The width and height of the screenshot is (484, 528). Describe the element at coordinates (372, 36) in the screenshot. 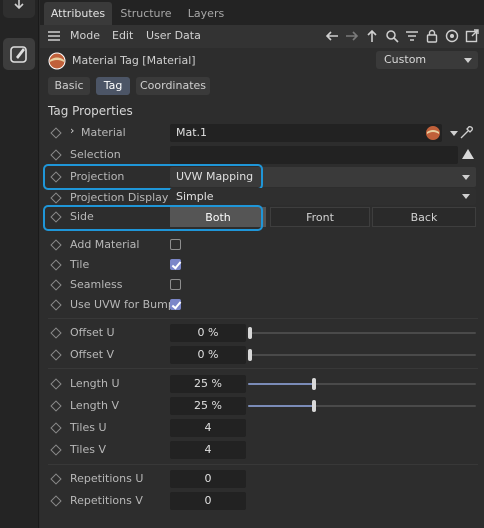

I see `up-arrow-icon` at that location.